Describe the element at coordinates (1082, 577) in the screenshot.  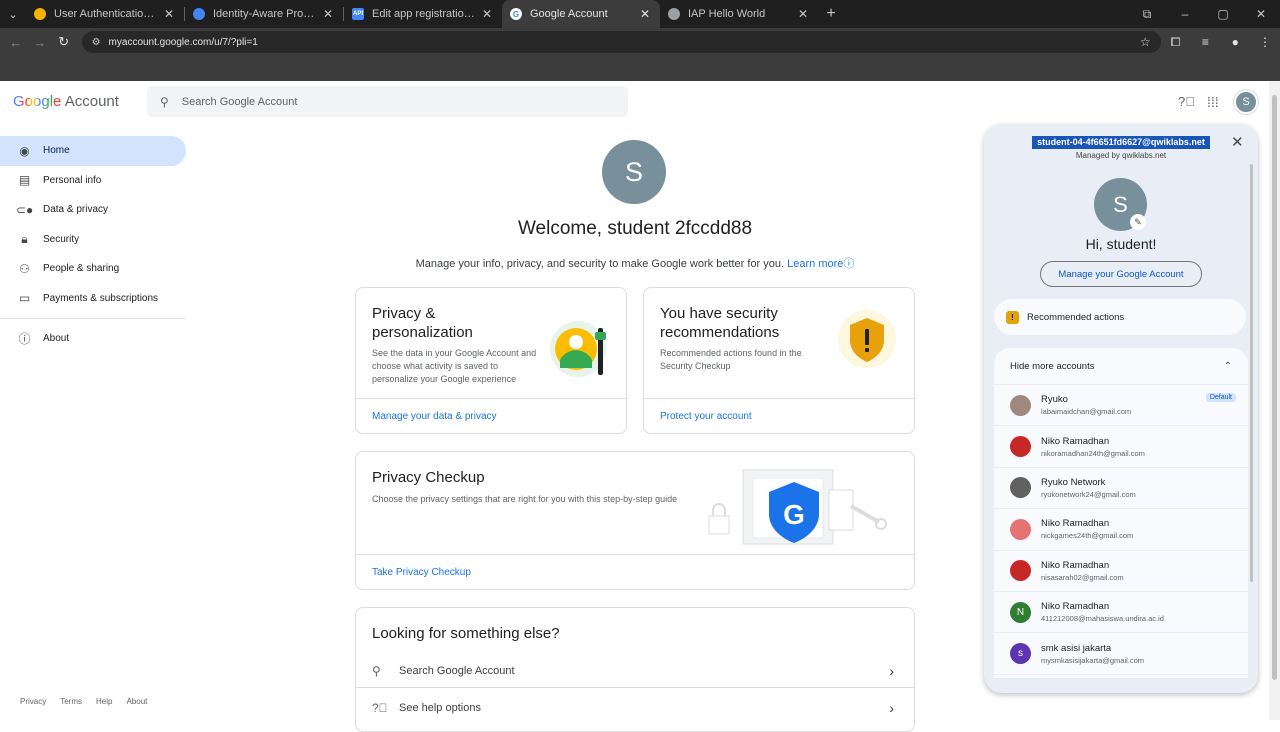
I see `account-email: nisasarah02@gmail.com` at that location.